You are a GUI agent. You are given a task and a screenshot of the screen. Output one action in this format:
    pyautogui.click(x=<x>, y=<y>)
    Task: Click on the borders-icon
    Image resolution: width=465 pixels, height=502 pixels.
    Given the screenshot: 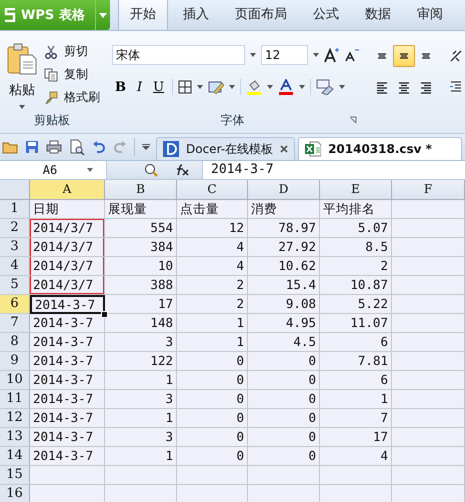 What is the action you would take?
    pyautogui.click(x=185, y=87)
    